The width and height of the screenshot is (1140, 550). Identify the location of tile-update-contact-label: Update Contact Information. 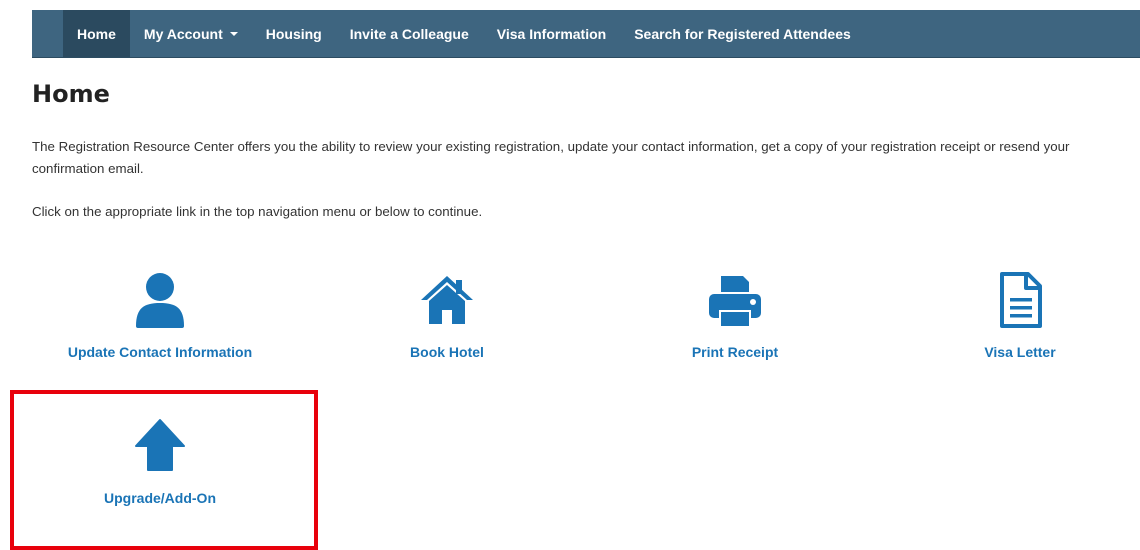
(160, 352).